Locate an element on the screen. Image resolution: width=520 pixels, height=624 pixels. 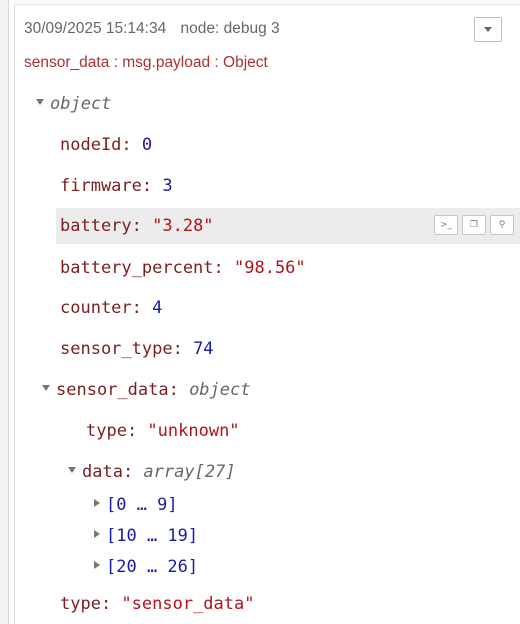
array-range-row: [20 … 26] is located at coordinates (146, 567).